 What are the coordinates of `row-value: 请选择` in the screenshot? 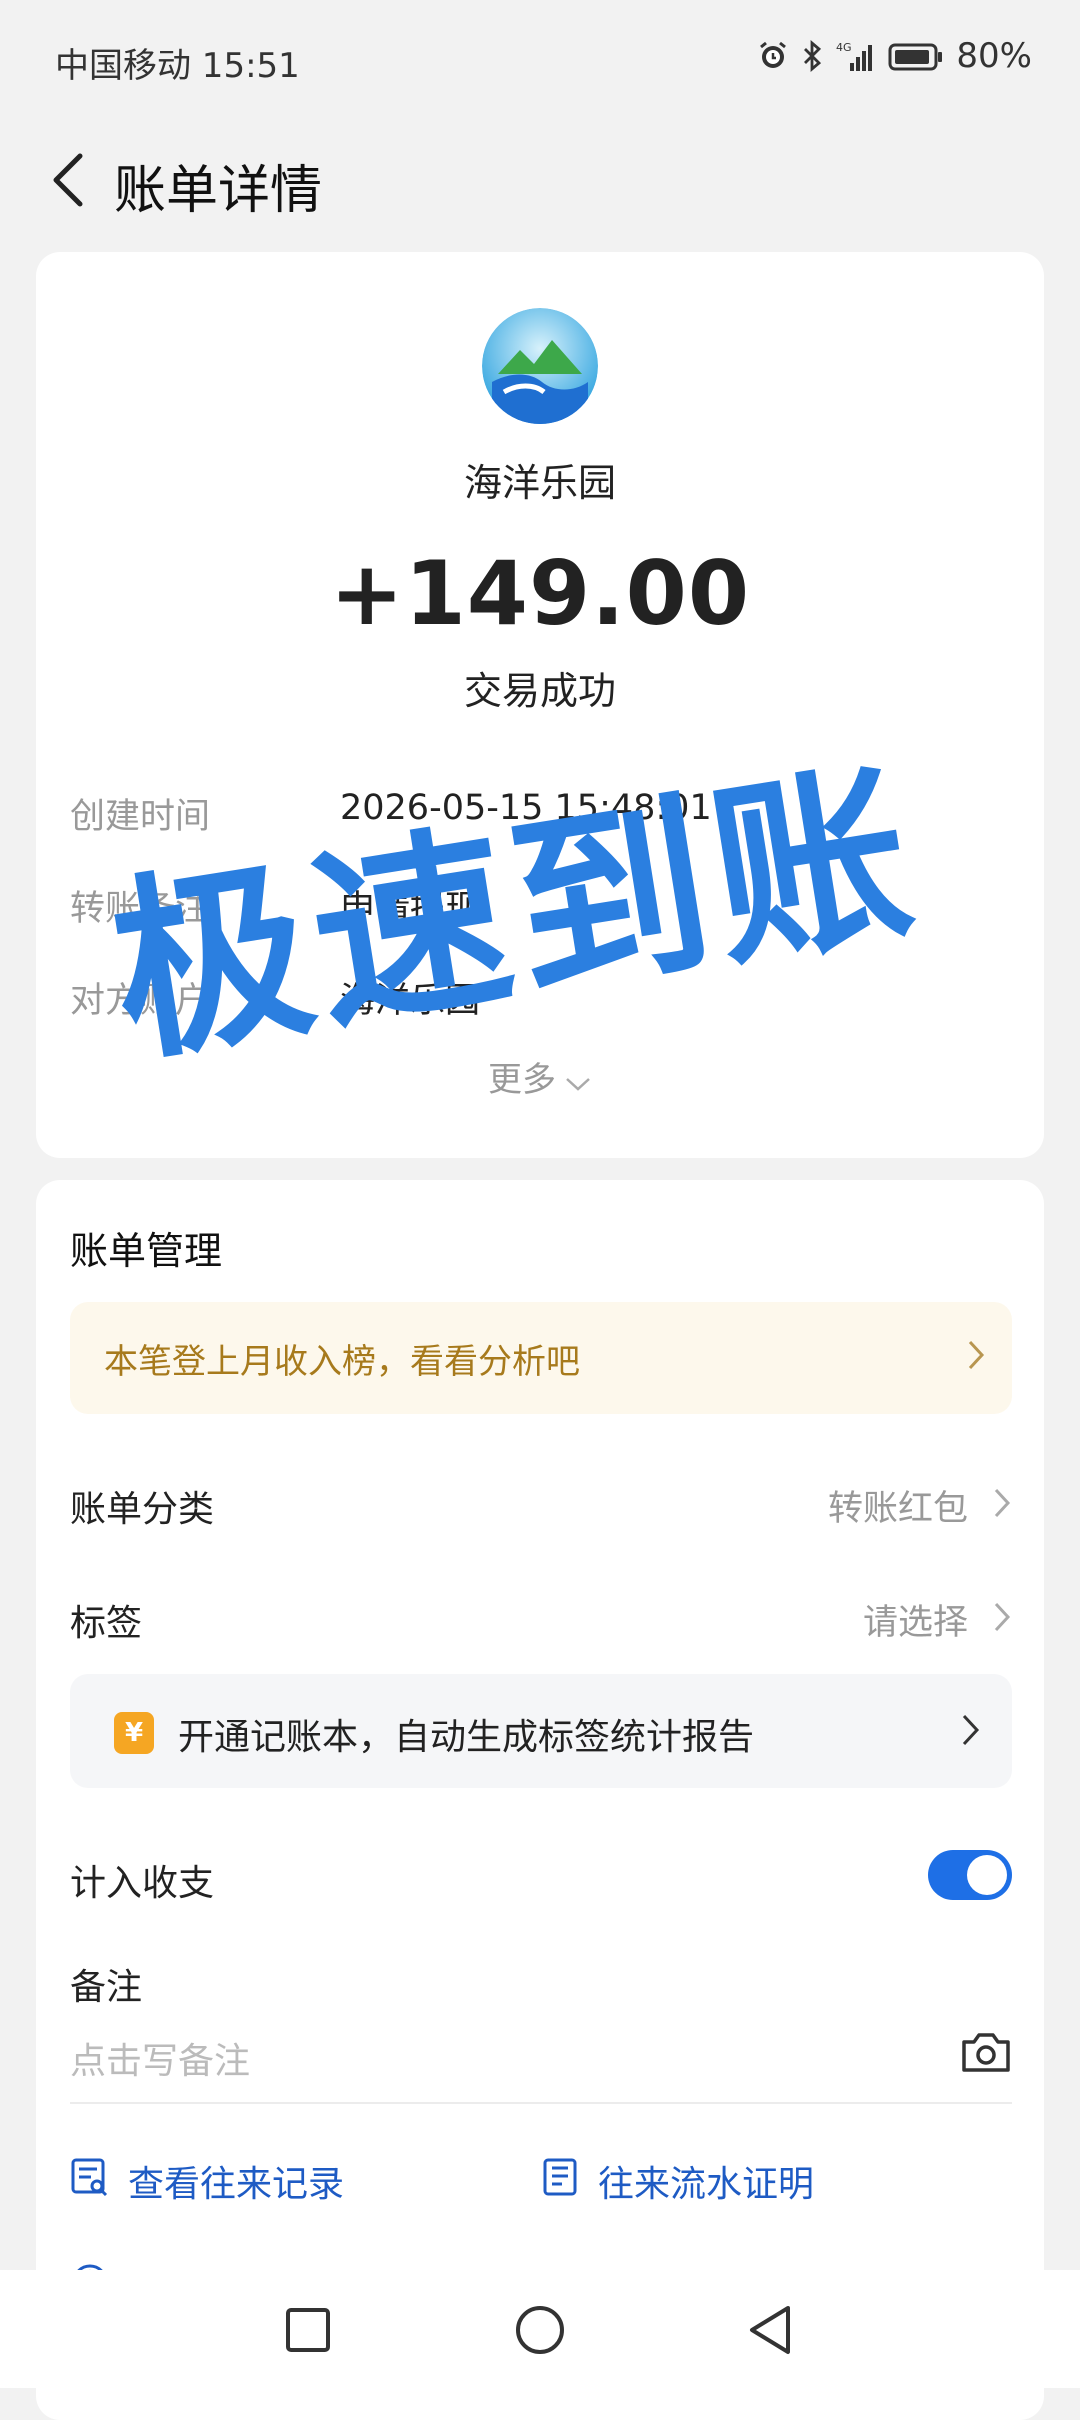 It's located at (915, 1623).